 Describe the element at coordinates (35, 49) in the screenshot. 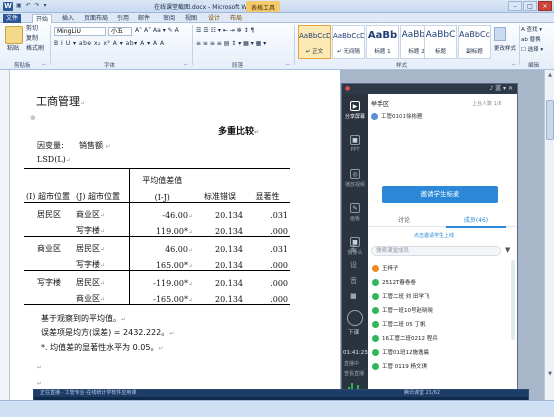

I see `format-painter-button: 格式刷` at that location.